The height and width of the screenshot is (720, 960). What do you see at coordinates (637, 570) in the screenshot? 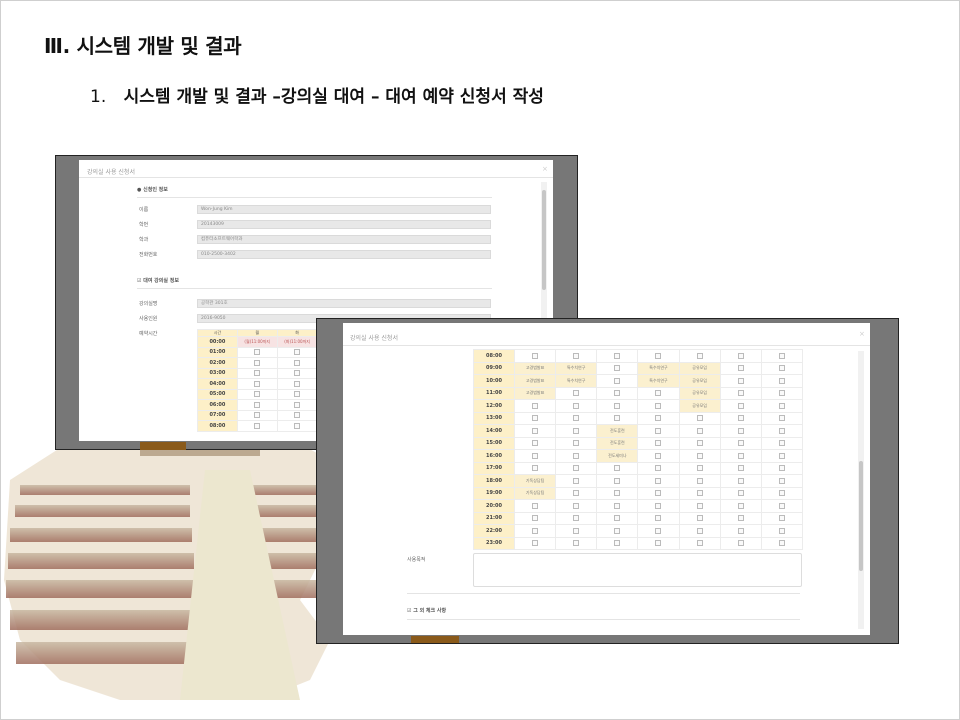
I see `purpose-textarea` at bounding box center [637, 570].